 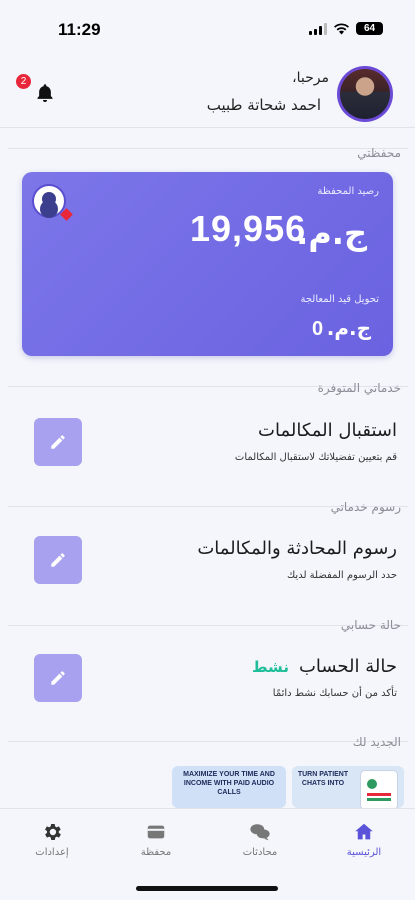 I want to click on app-logo-icon, so click(x=52, y=202).